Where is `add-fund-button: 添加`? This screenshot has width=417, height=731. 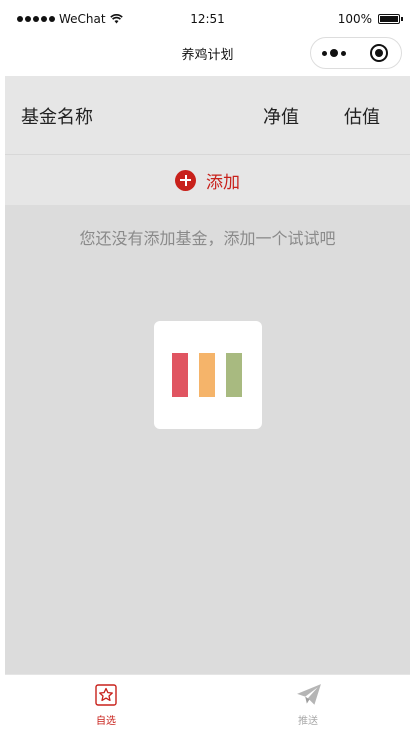 add-fund-button: 添加 is located at coordinates (207, 180).